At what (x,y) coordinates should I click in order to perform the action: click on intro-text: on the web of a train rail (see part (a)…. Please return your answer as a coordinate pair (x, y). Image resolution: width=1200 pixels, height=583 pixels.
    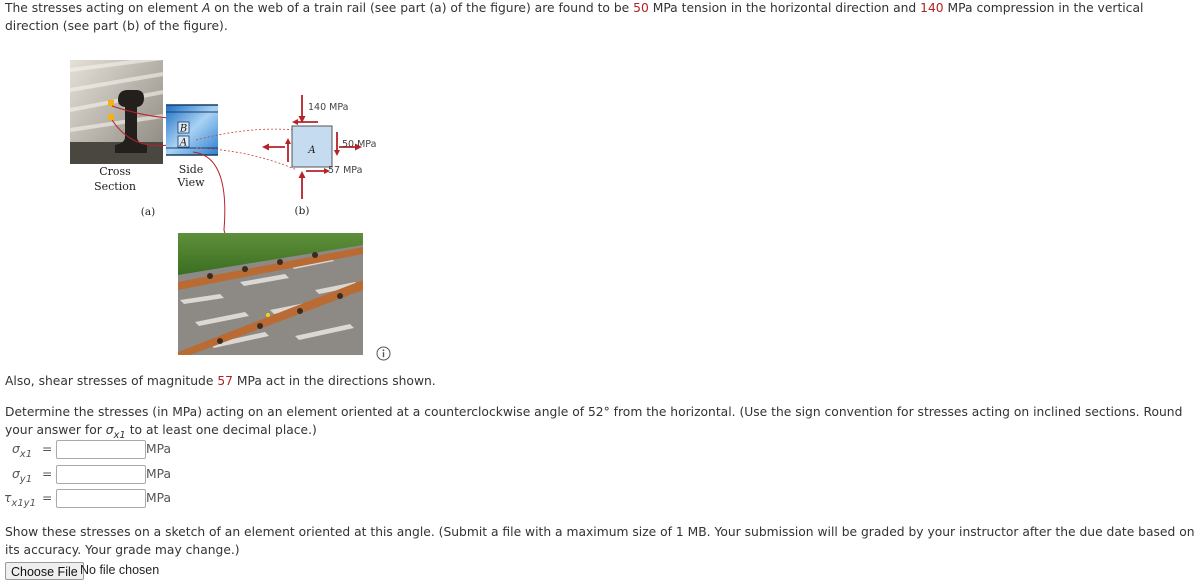
    Looking at the image, I should click on (422, 8).